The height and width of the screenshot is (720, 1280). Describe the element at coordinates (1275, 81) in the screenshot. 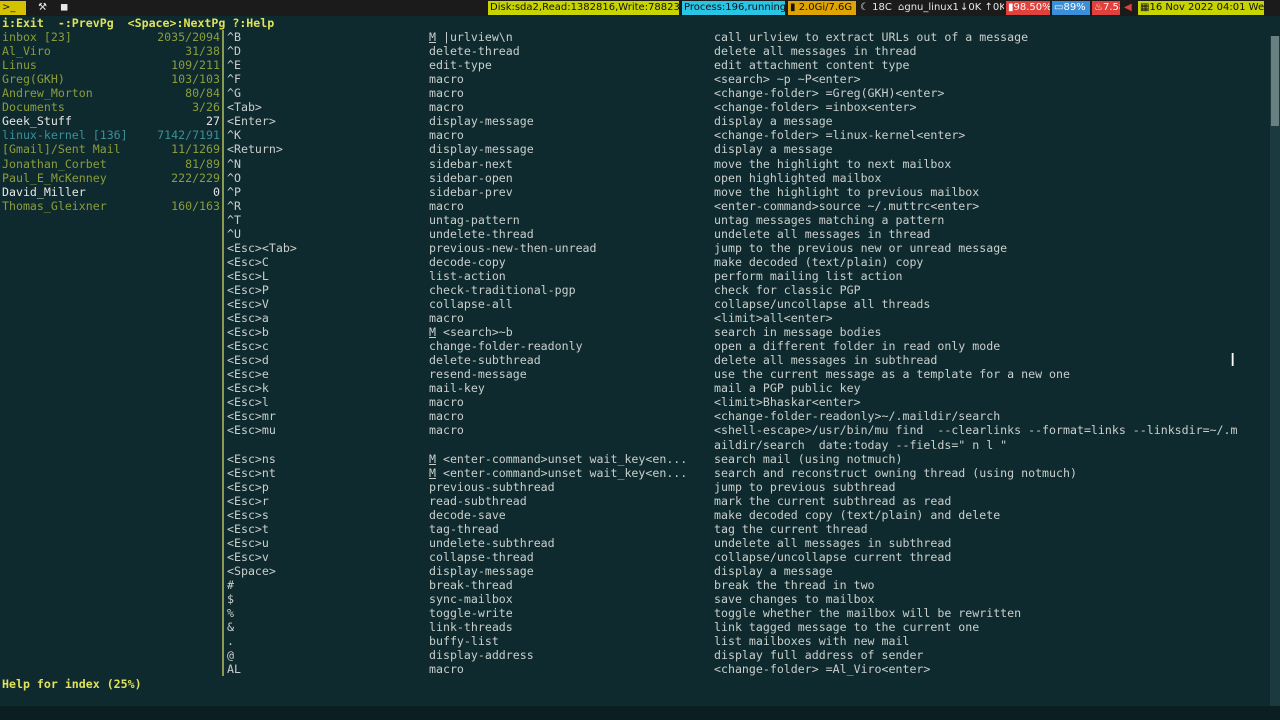

I see `scrollbar-thumb` at that location.